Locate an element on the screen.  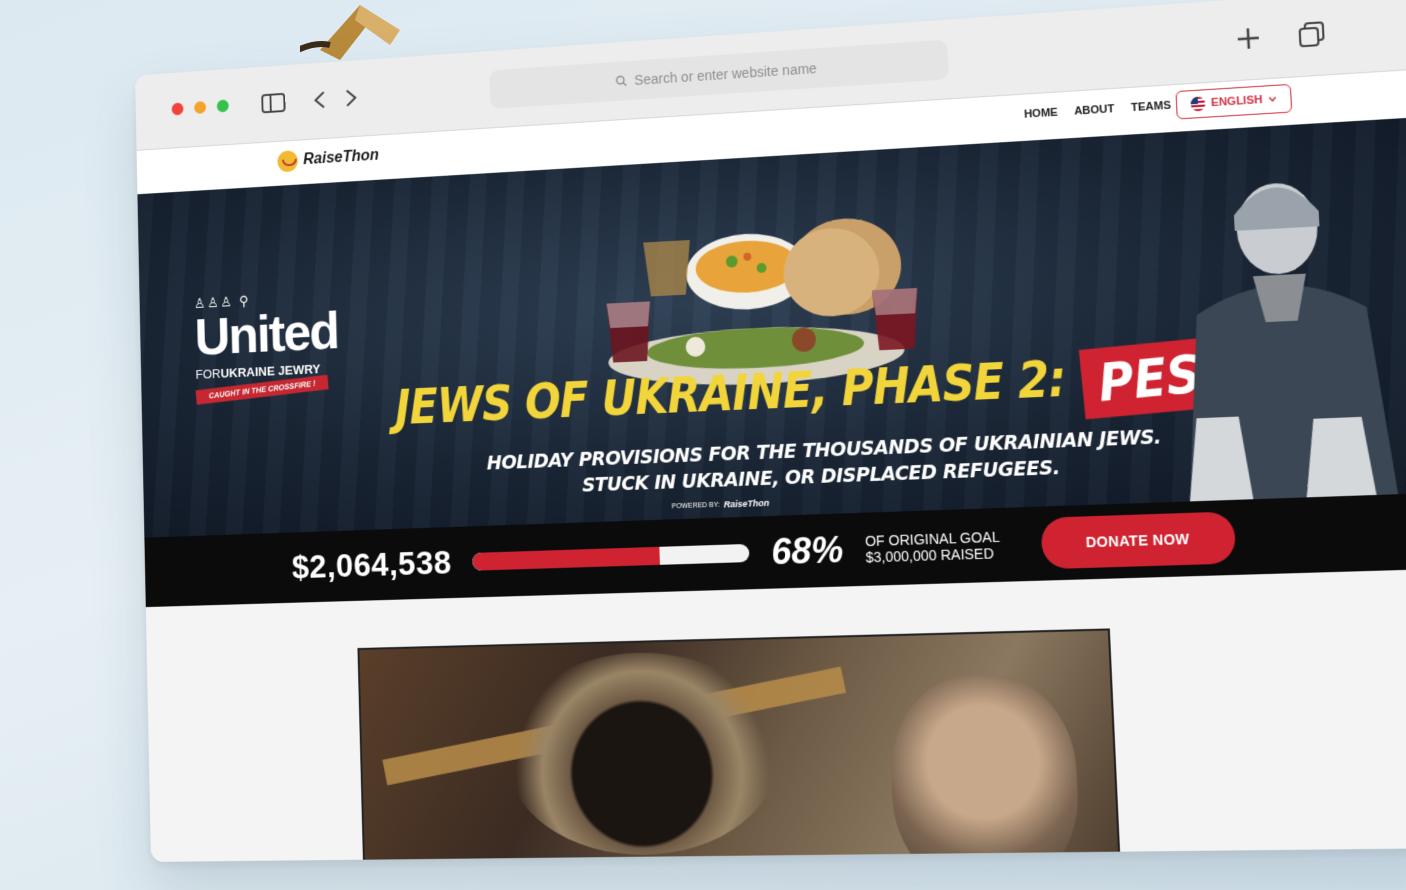
donate-now-button: DONATE NOW is located at coordinates (1138, 540).